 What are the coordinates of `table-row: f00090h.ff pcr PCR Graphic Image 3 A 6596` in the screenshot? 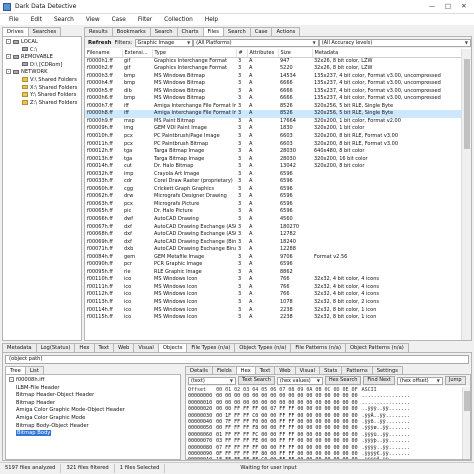 It's located at (273, 265).